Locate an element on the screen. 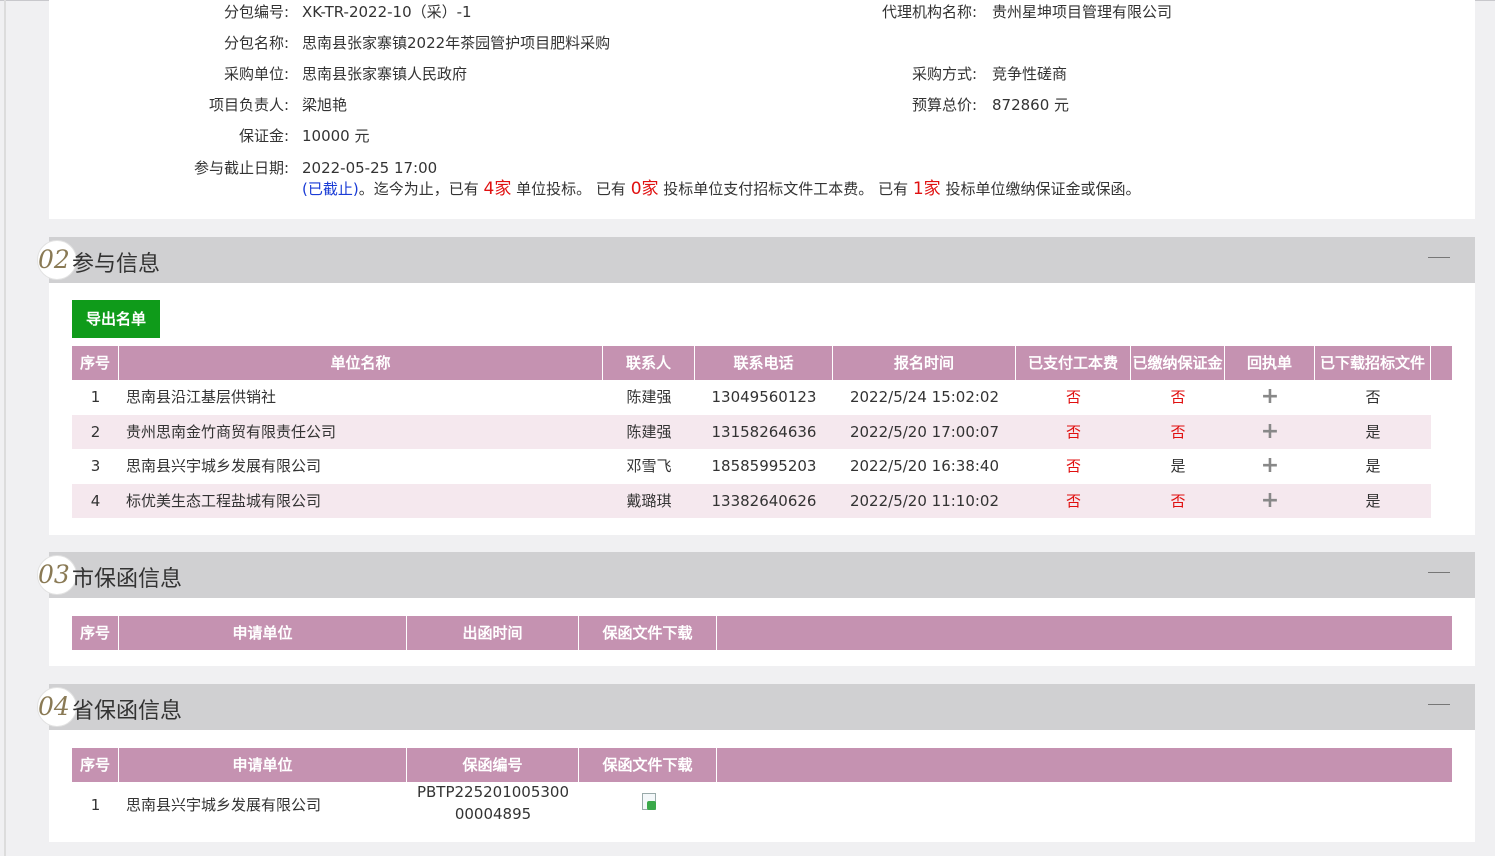  summary-text-2: 单位投标。 已有 is located at coordinates (571, 189).